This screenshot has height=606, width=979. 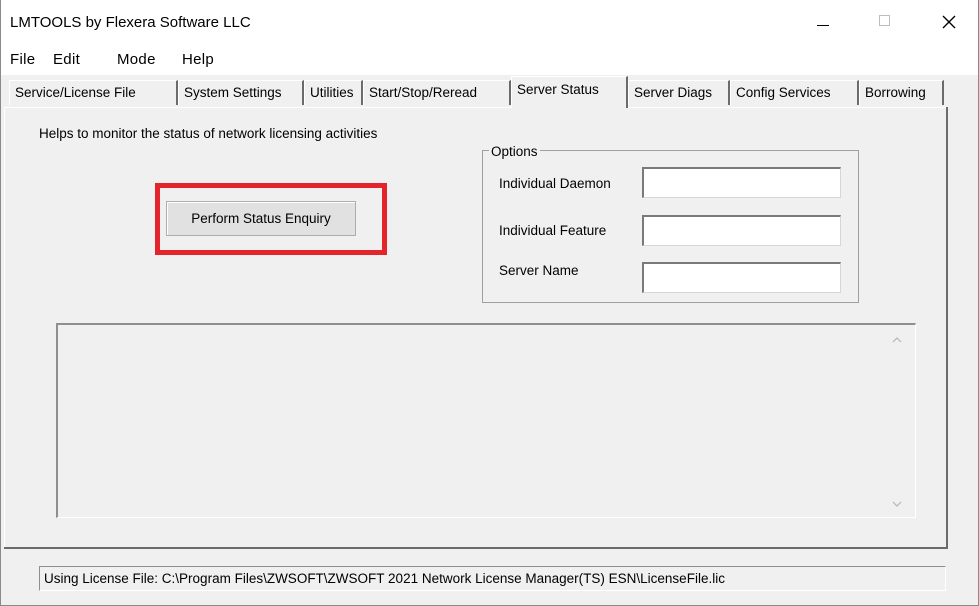 What do you see at coordinates (241, 92) in the screenshot?
I see `tab-system-settings: System Settings` at bounding box center [241, 92].